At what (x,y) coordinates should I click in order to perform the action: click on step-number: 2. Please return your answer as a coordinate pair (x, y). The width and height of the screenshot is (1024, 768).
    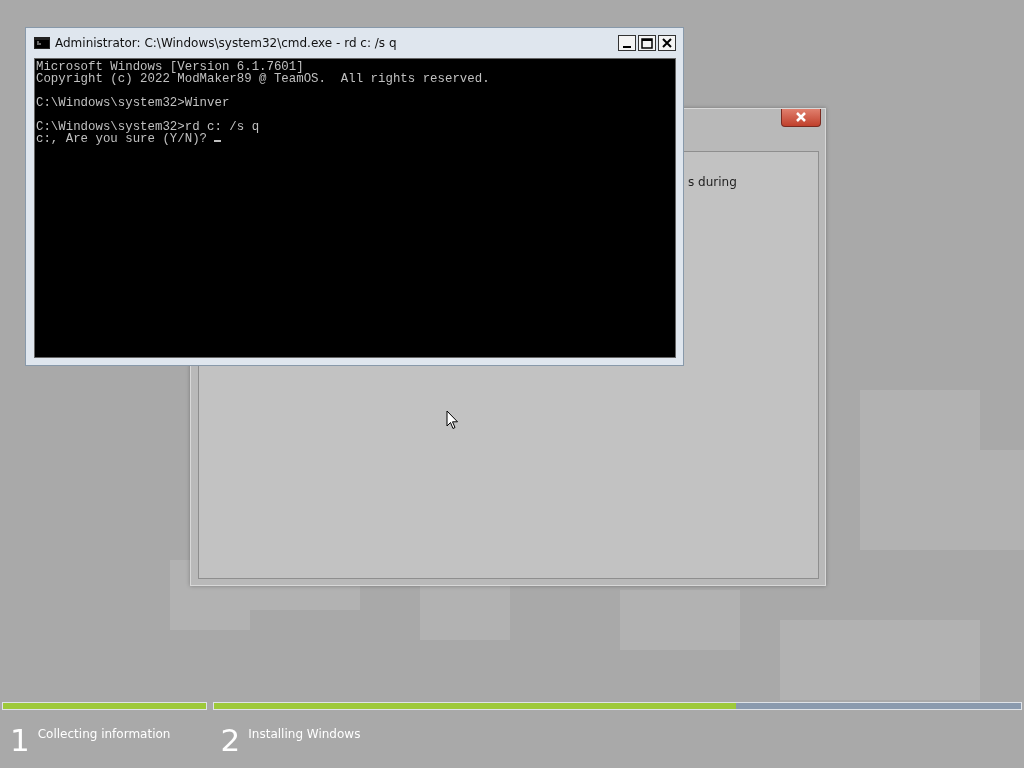
    Looking at the image, I should click on (230, 740).